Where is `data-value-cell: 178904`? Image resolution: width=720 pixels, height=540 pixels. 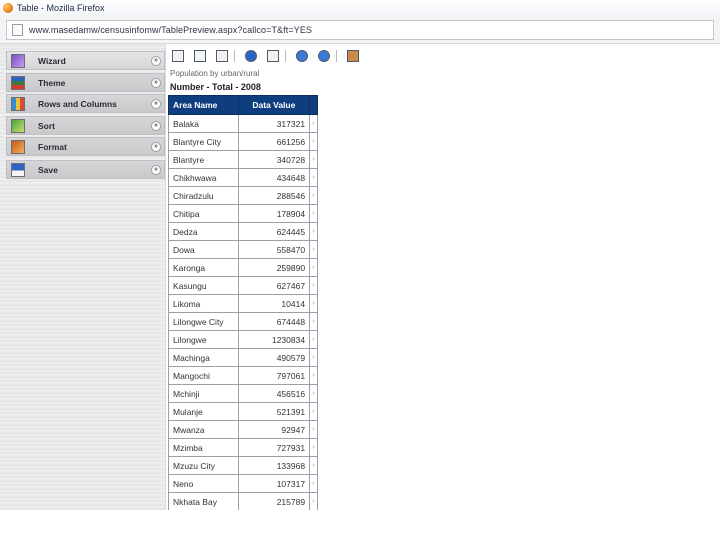
data-value-cell: 178904 is located at coordinates (274, 213).